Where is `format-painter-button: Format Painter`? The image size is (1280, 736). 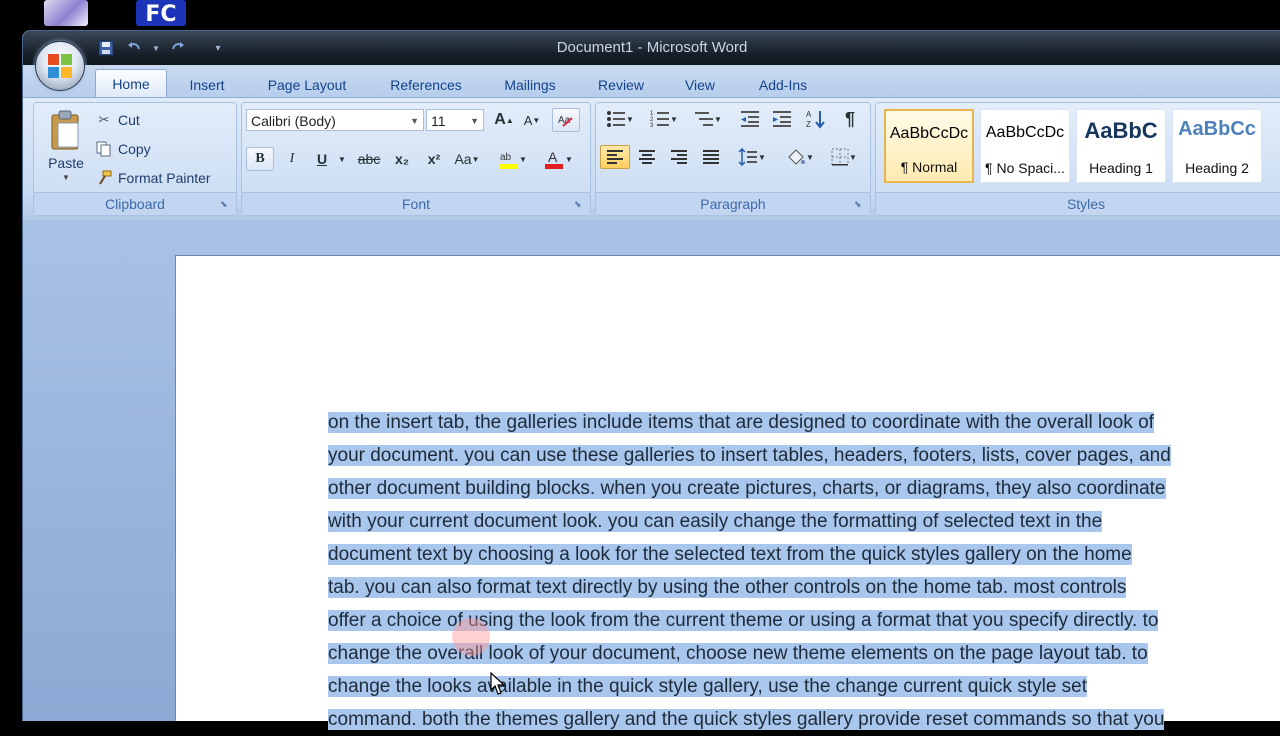 format-painter-button: Format Painter is located at coordinates (153, 178).